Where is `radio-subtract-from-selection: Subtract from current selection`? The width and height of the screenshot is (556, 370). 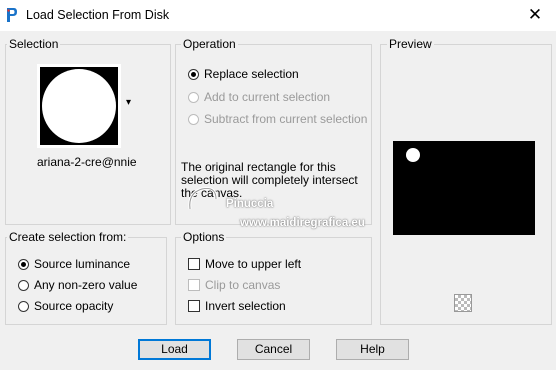 radio-subtract-from-selection: Subtract from current selection is located at coordinates (277, 119).